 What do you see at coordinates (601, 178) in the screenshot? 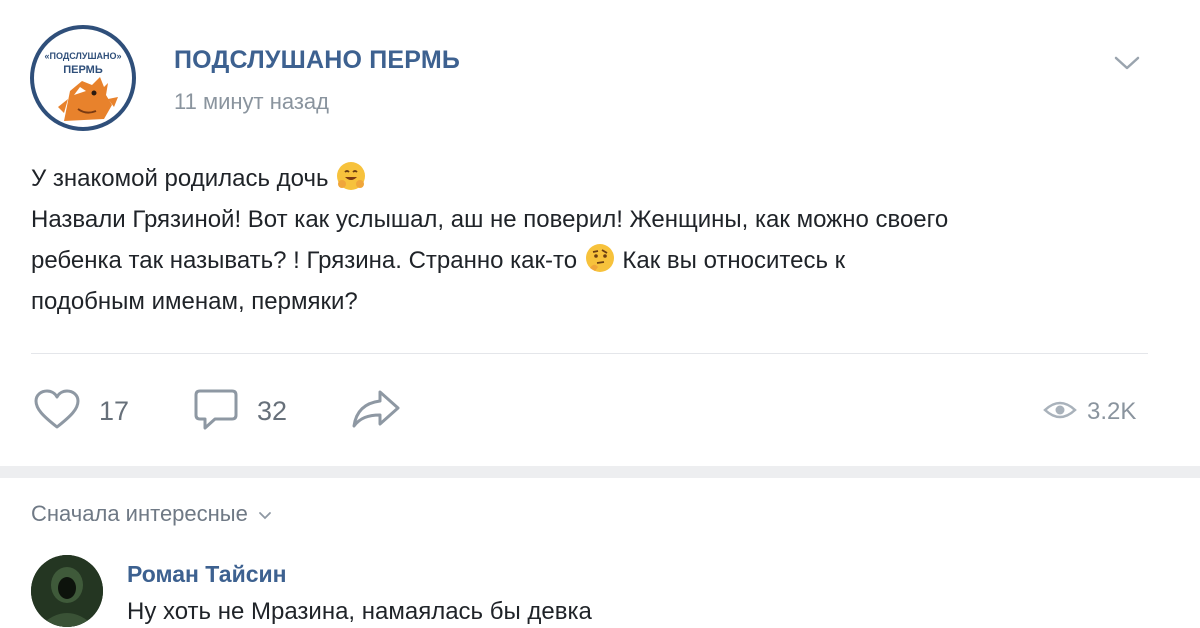
I see `post-line-1: У знакомой родилась дочь` at bounding box center [601, 178].